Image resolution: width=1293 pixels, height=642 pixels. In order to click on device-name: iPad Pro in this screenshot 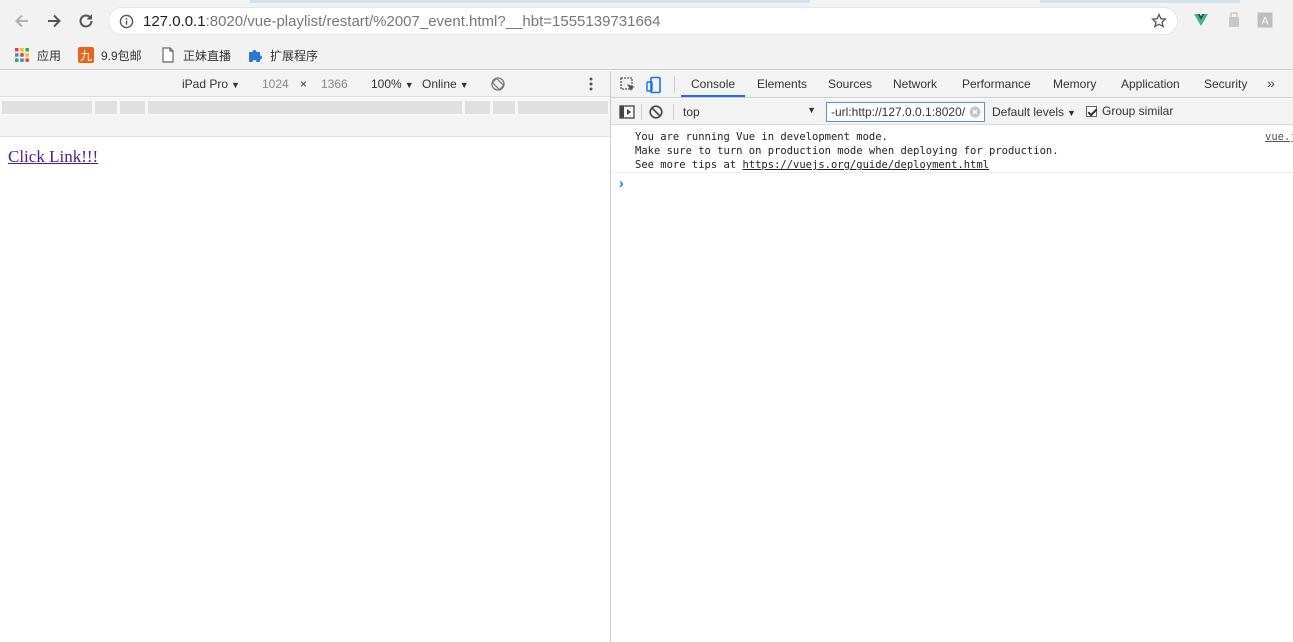, I will do `click(205, 84)`.